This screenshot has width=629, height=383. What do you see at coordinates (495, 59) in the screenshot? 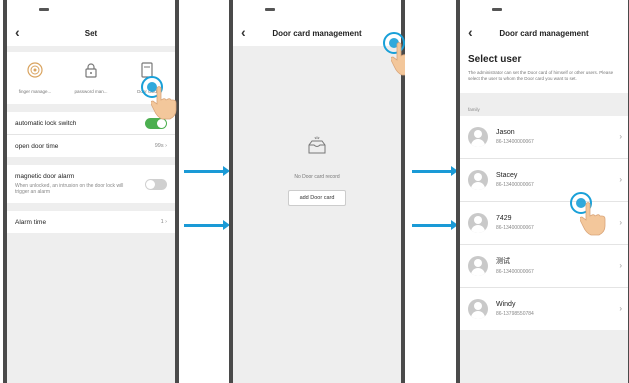
I see `select-user-heading: Select user` at bounding box center [495, 59].